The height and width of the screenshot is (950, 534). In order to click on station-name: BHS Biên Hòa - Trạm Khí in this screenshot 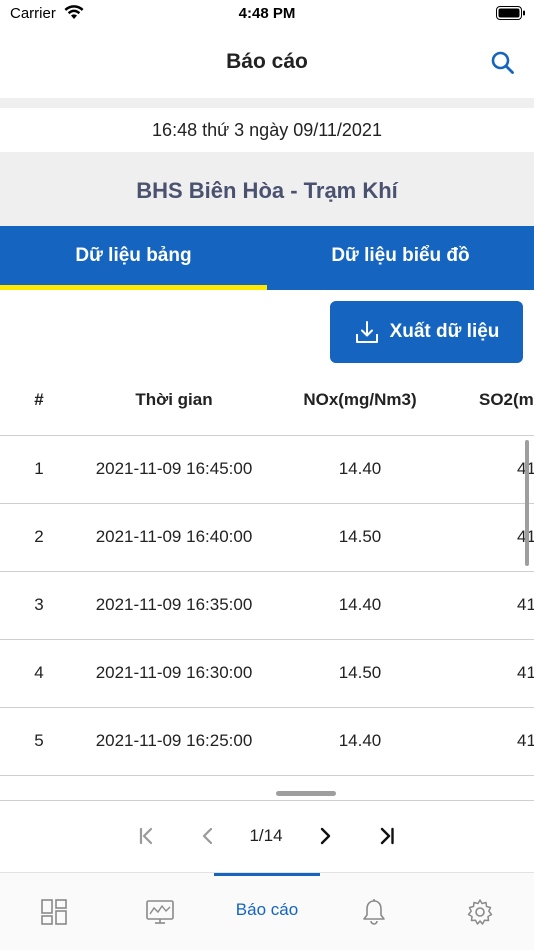, I will do `click(267, 189)`.